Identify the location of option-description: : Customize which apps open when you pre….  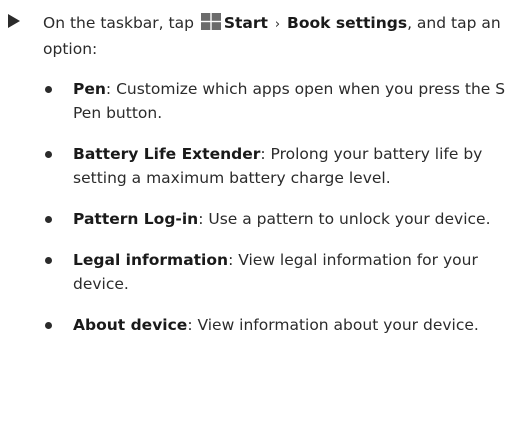
(289, 100).